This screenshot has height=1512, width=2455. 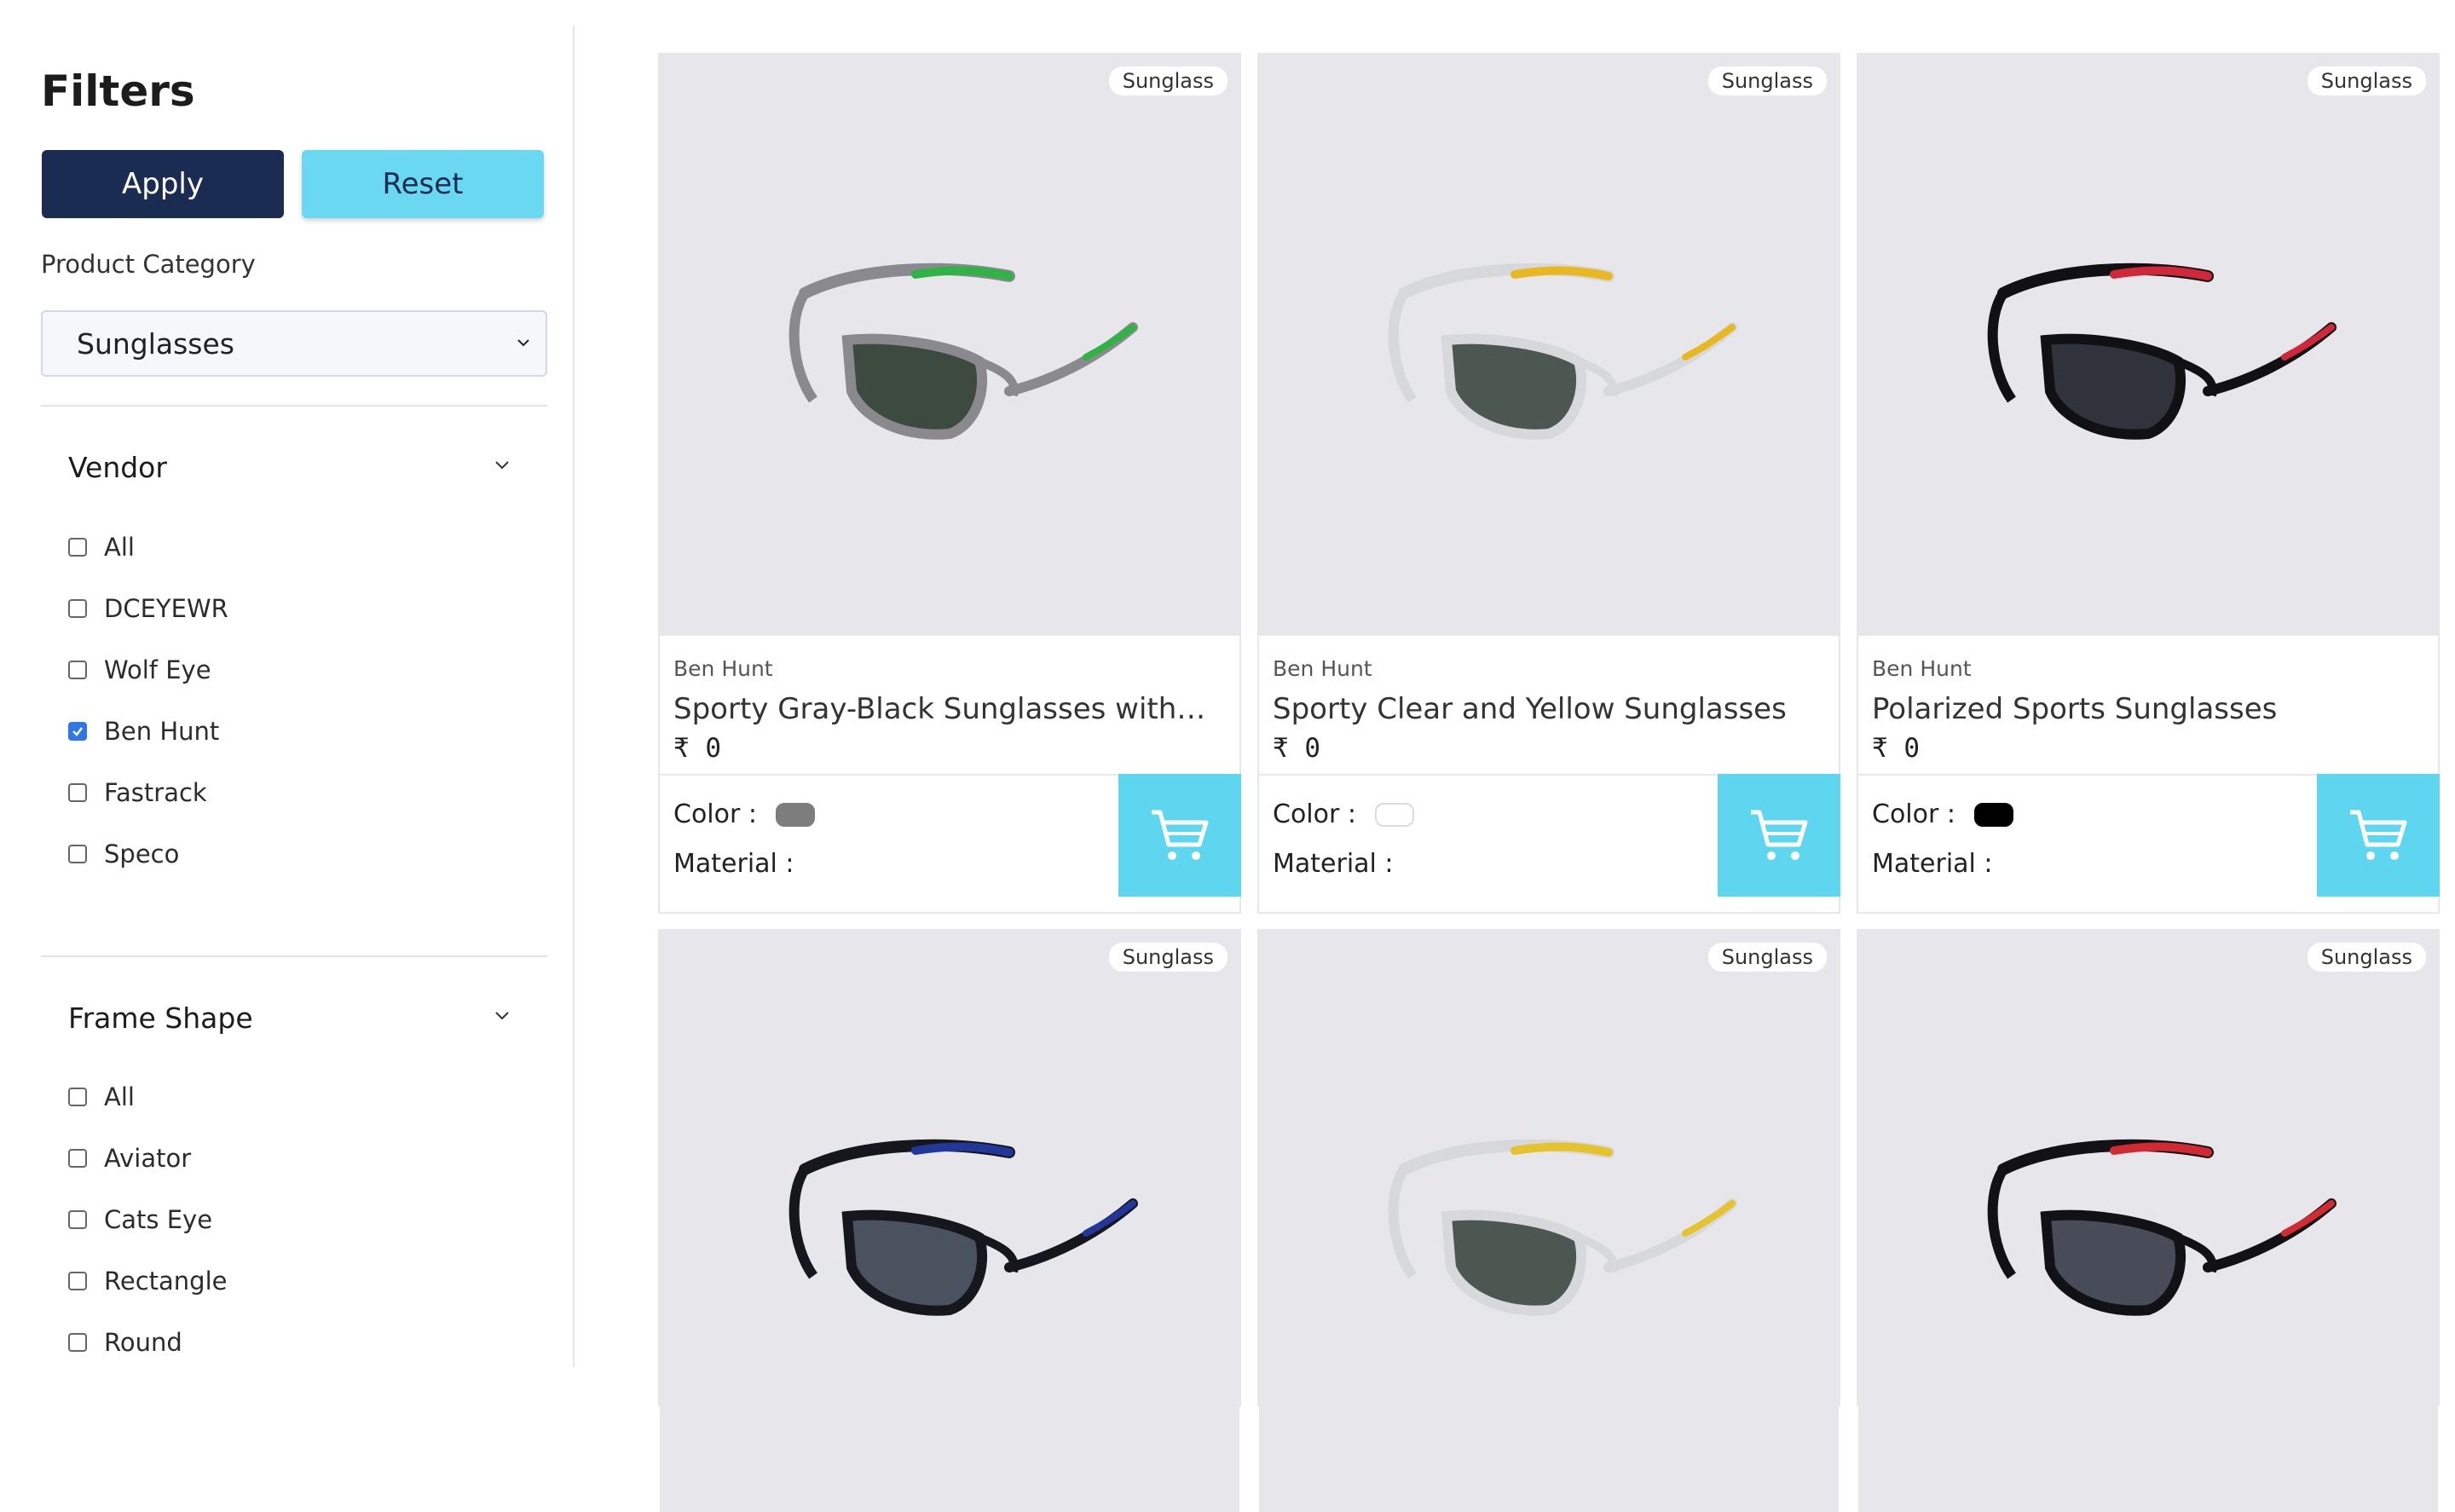 I want to click on frame-shape-option-label: All, so click(x=119, y=1096).